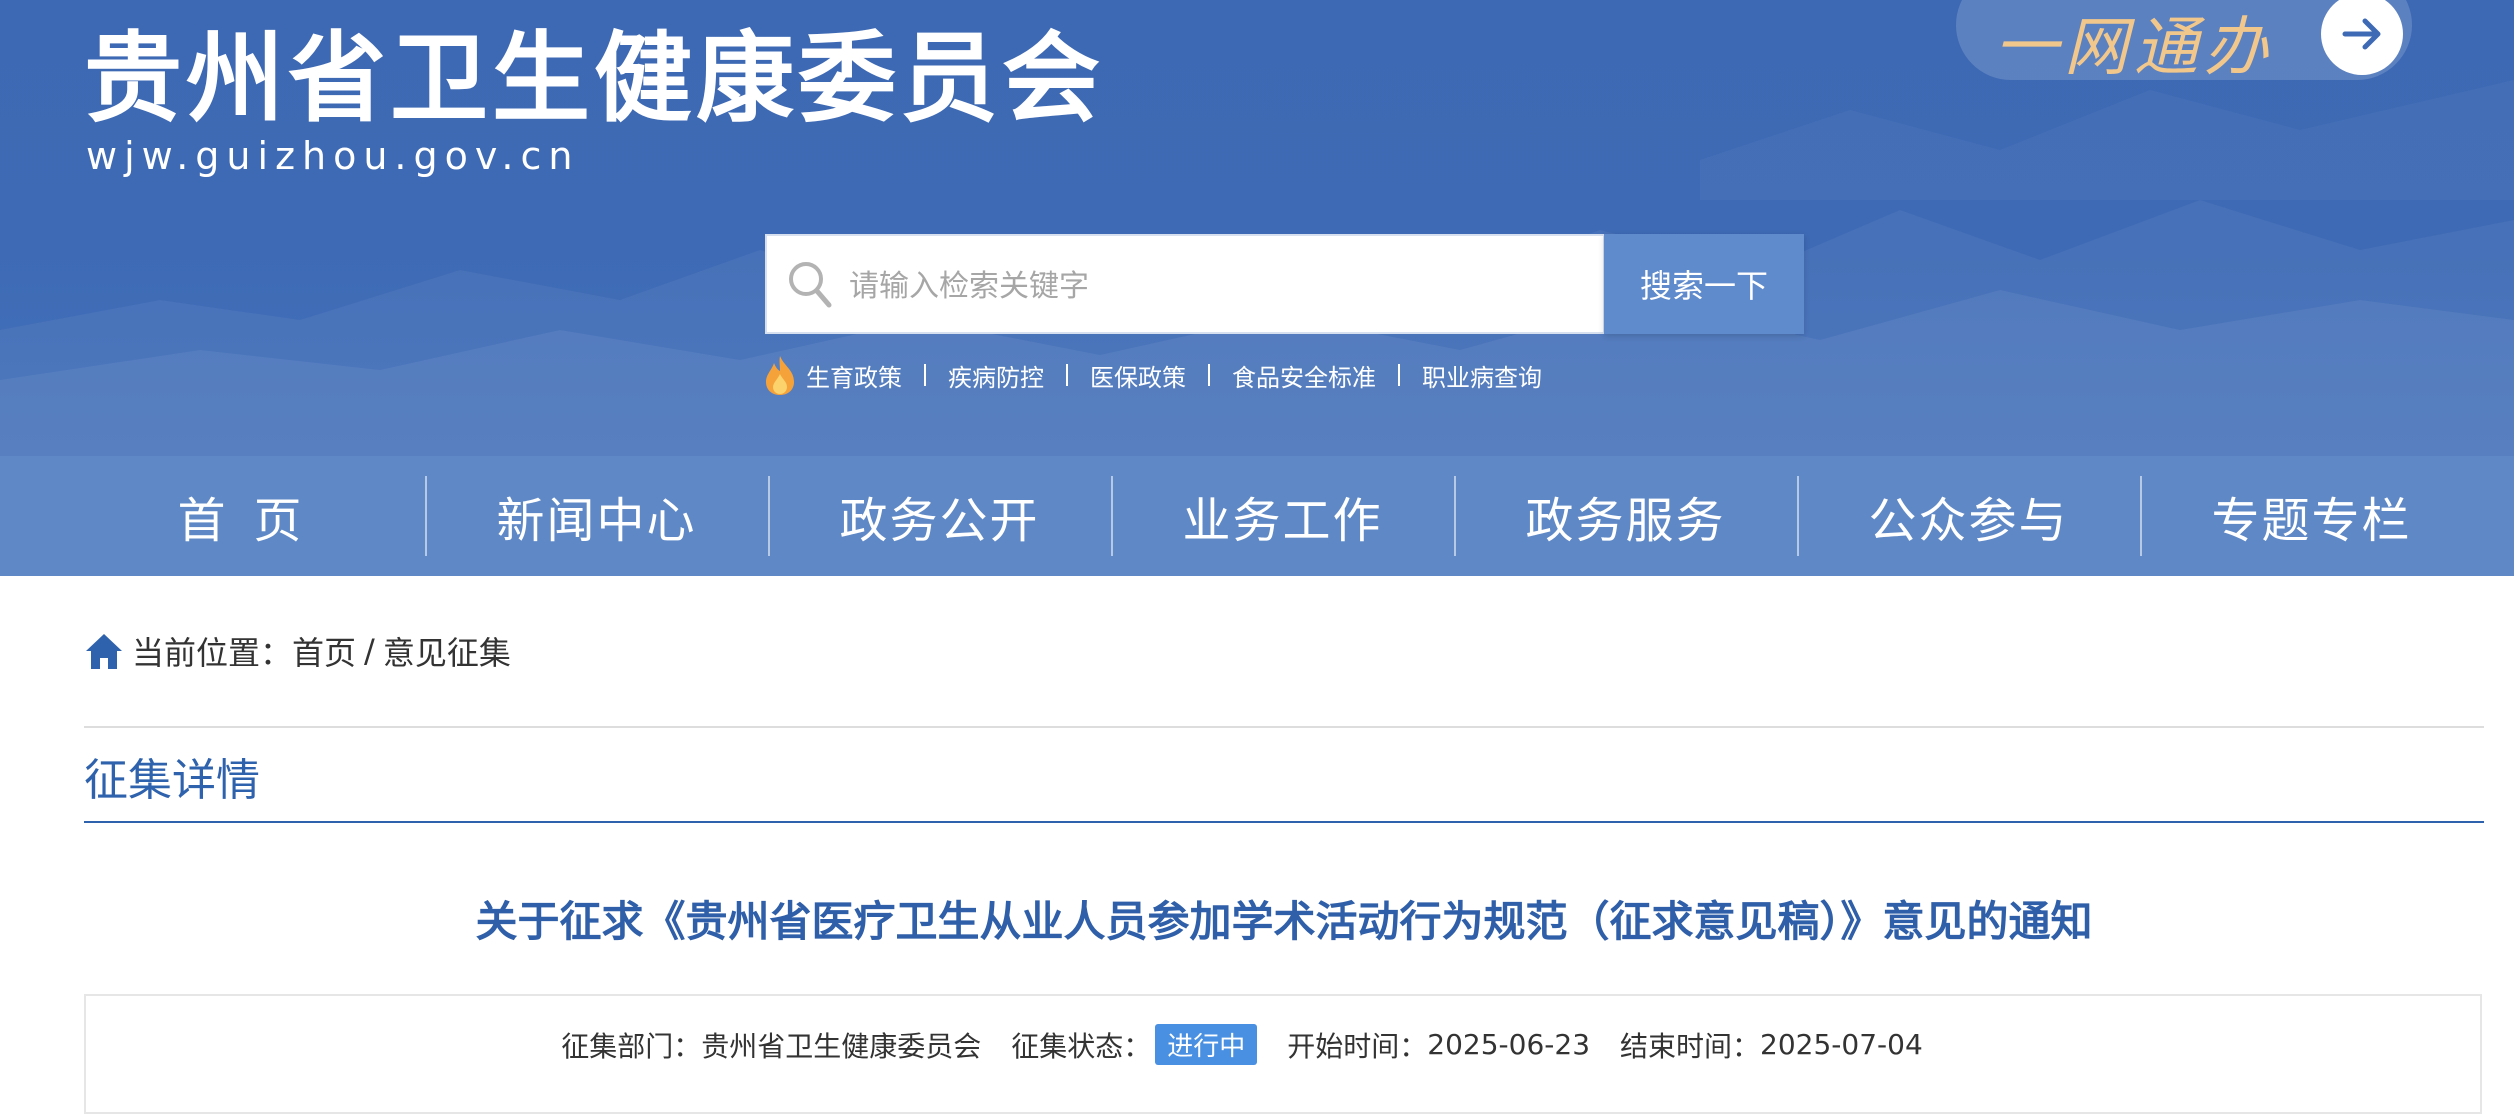 The height and width of the screenshot is (1114, 2514). I want to click on nav-item-government-services: 政务服务, so click(1625, 516).